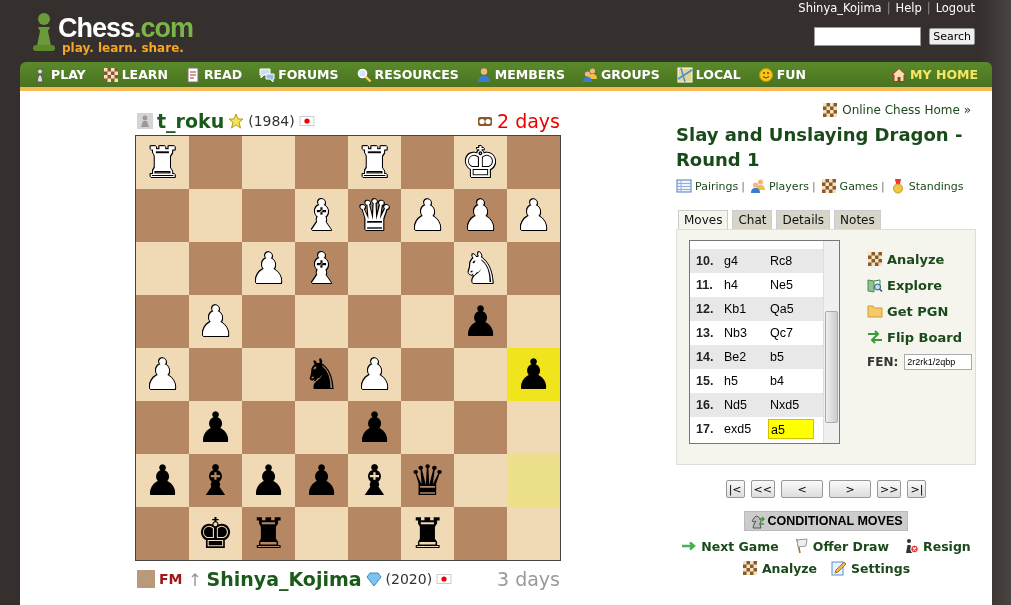  I want to click on chess-piece: ♚, so click(215, 533).